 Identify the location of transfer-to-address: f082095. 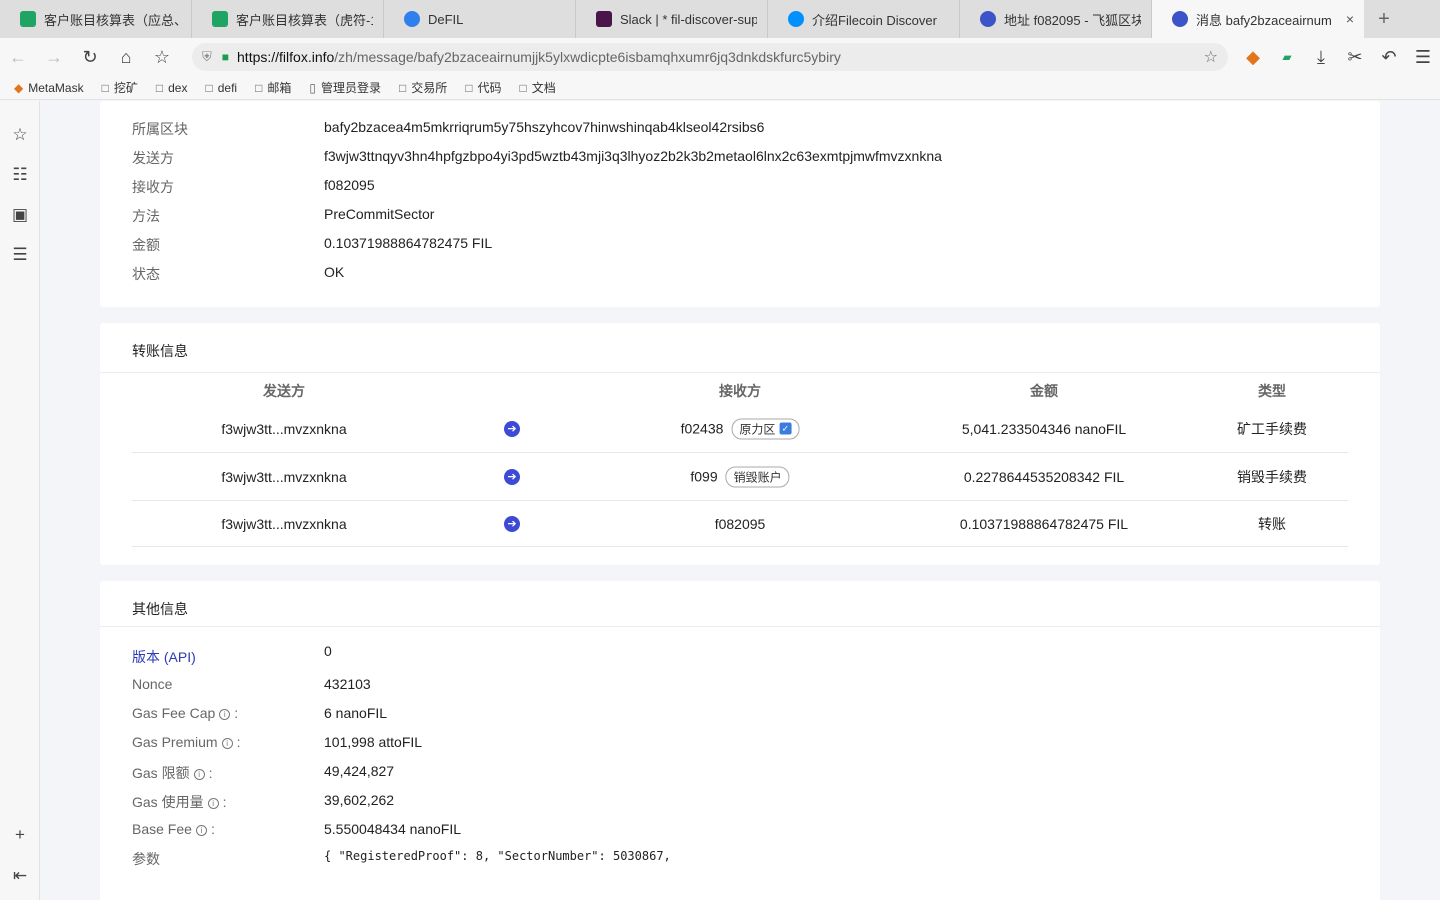
(740, 524).